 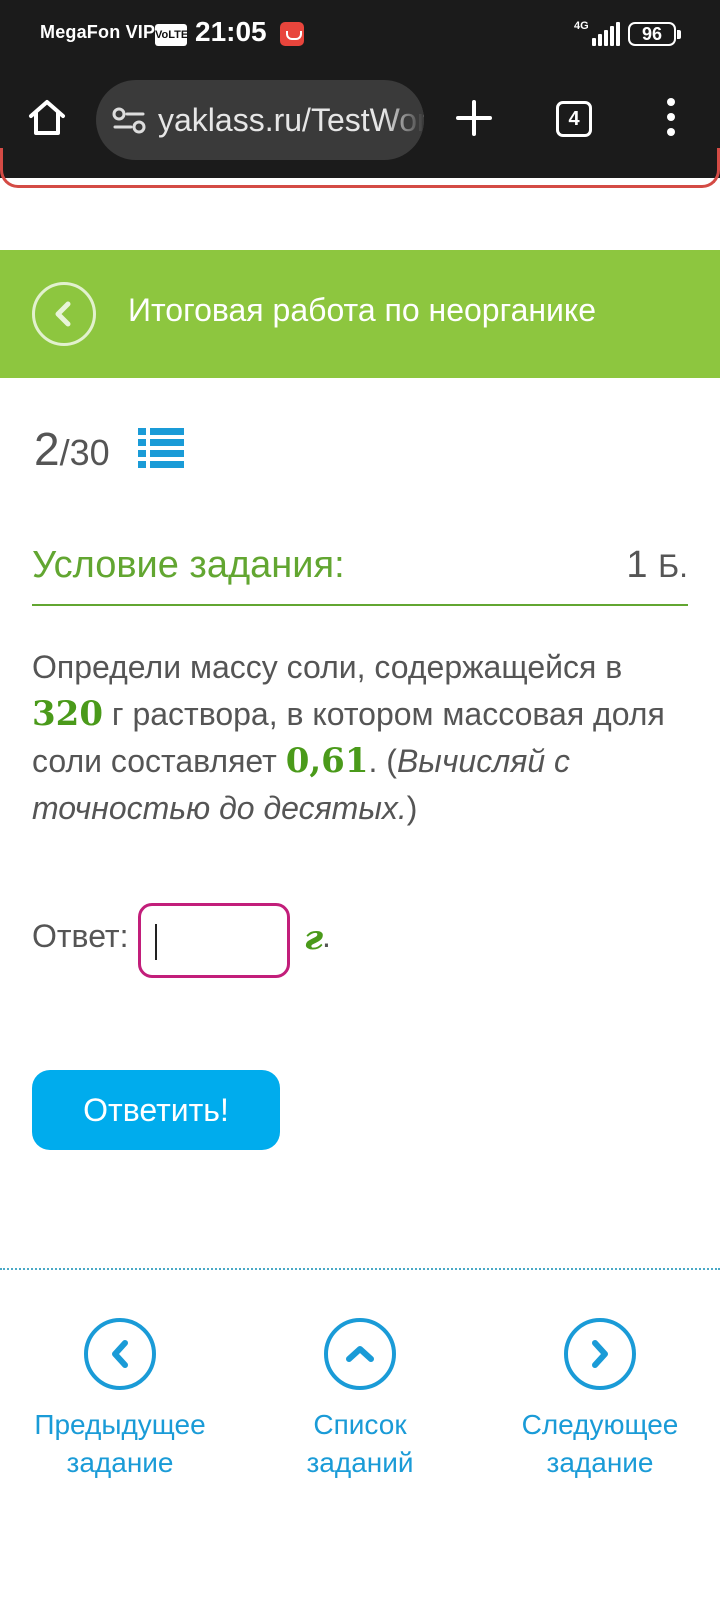 What do you see at coordinates (362, 310) in the screenshot?
I see `test-title: Итоговая работа по неорганике` at bounding box center [362, 310].